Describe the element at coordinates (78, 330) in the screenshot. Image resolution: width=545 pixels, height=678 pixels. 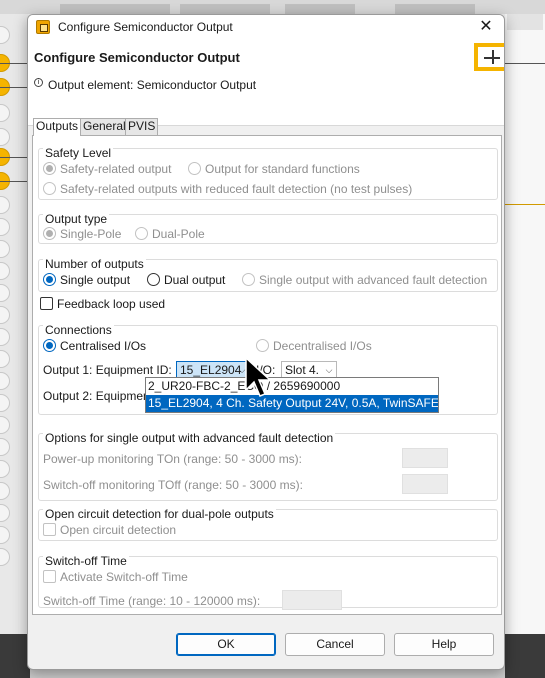
I see `connections-title: Connections` at that location.